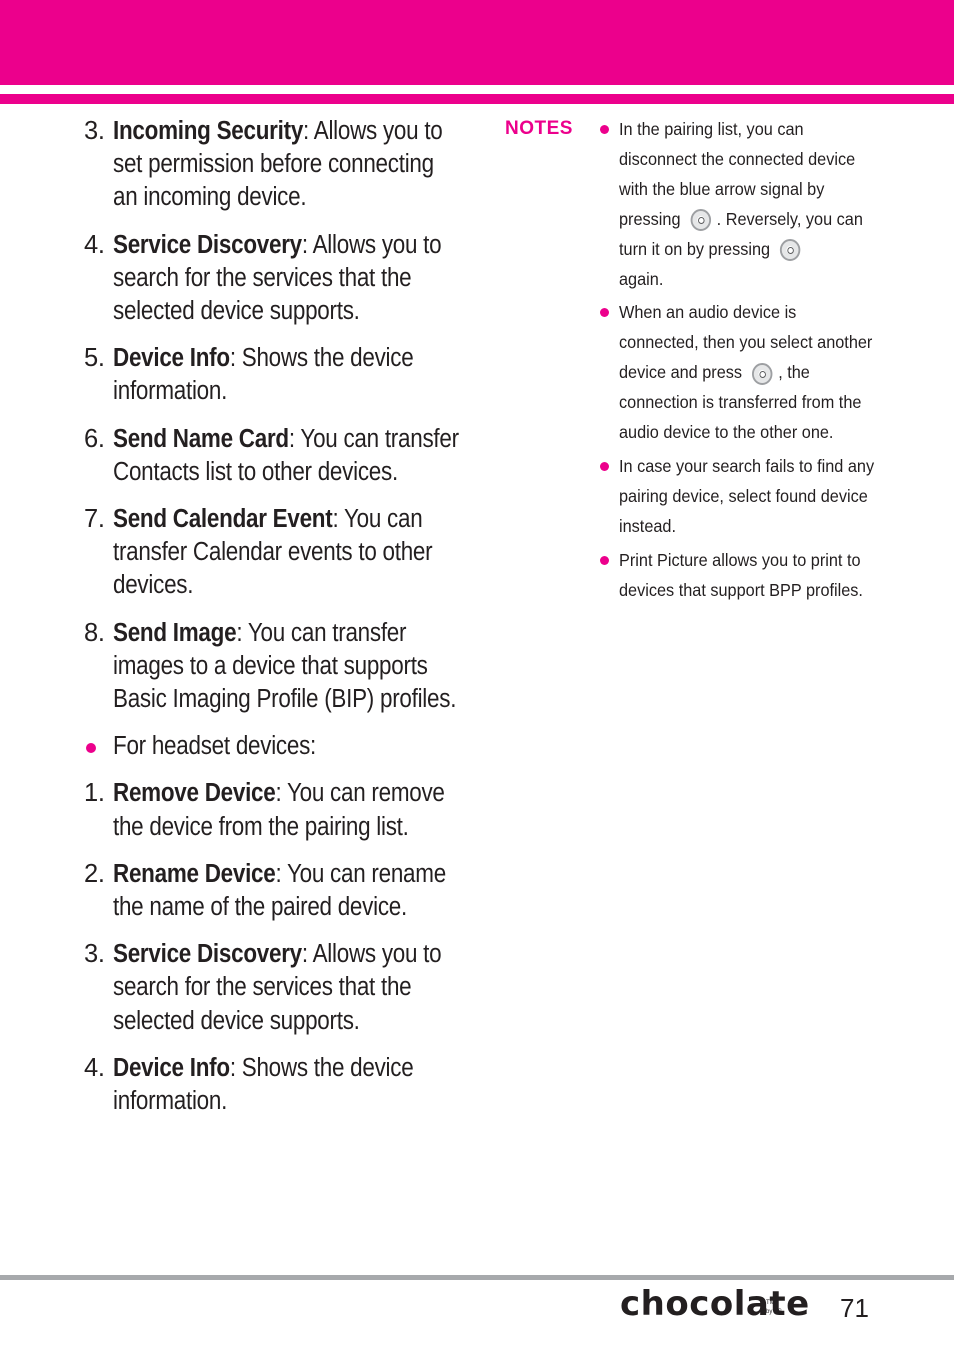 The image size is (954, 1372). I want to click on item-term: Remove Device, so click(194, 793).